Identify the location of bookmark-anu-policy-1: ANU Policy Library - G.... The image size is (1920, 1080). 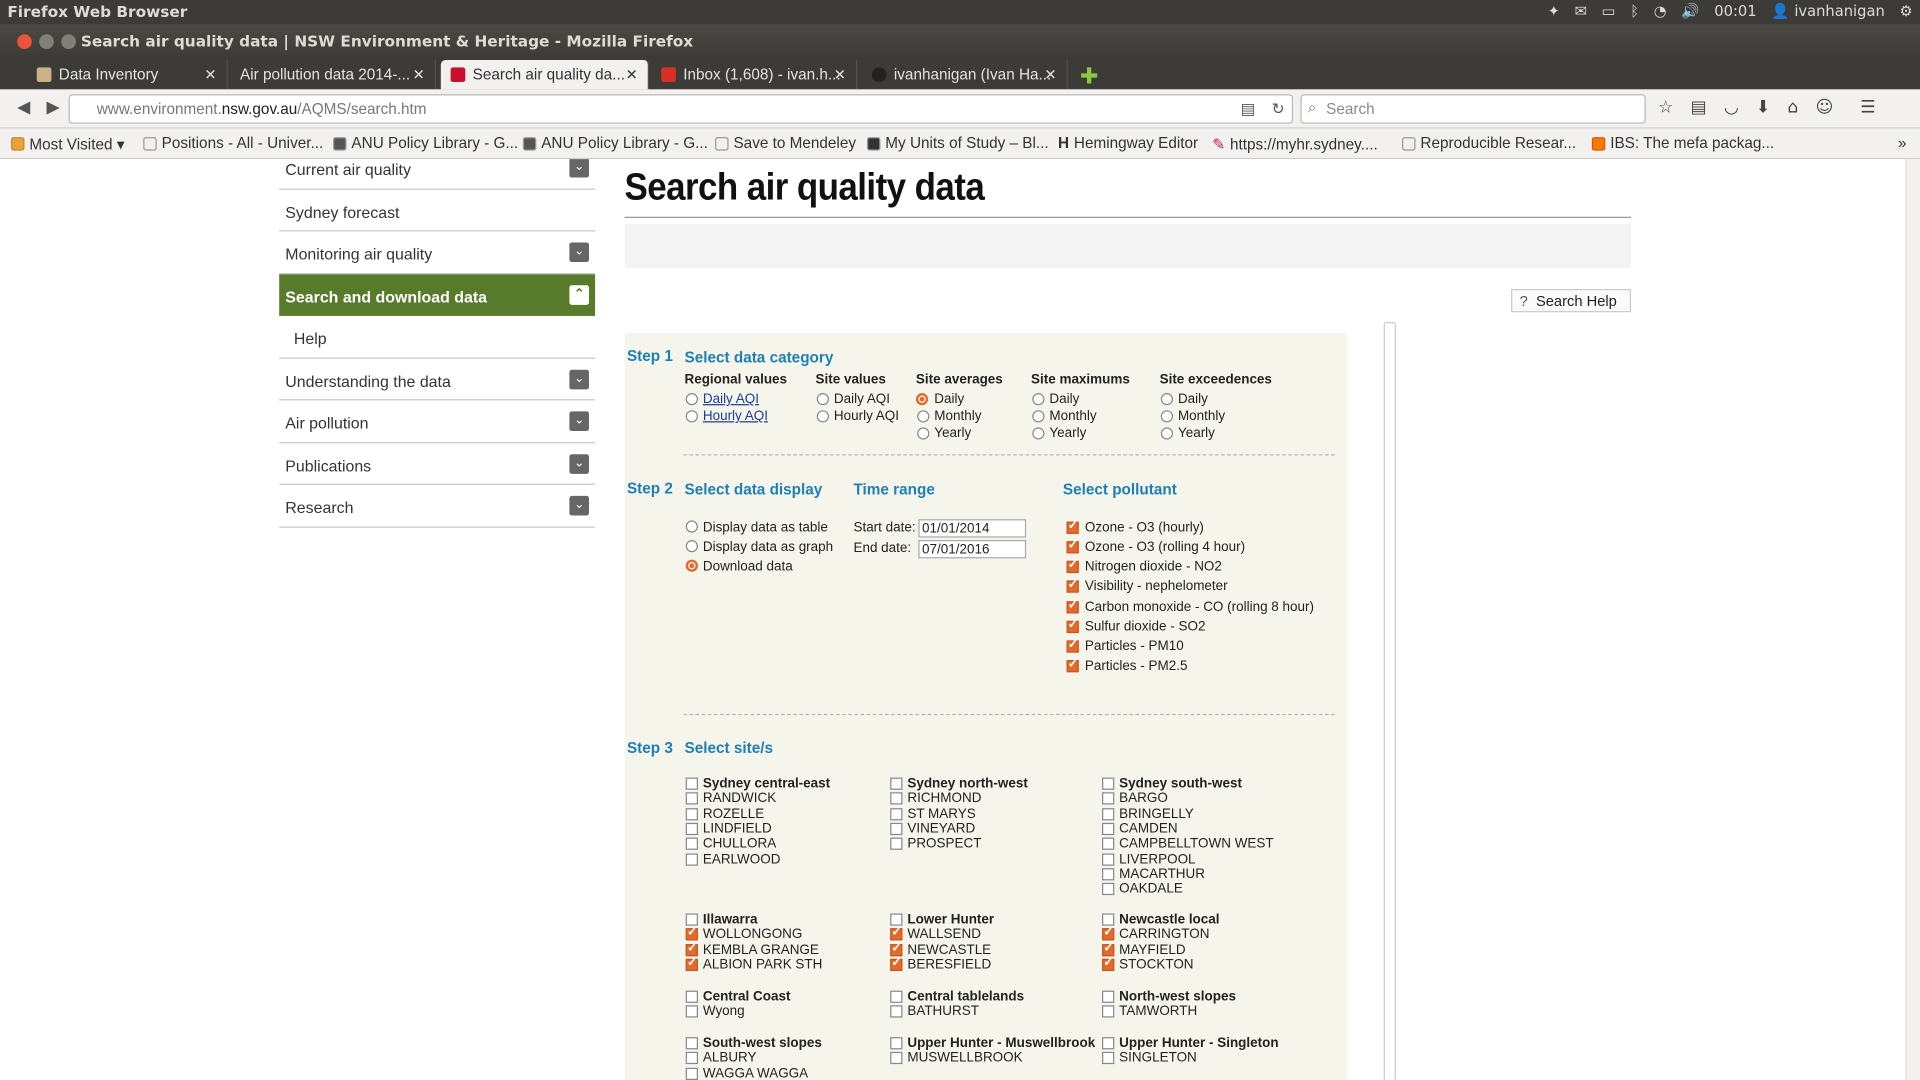
(425, 143).